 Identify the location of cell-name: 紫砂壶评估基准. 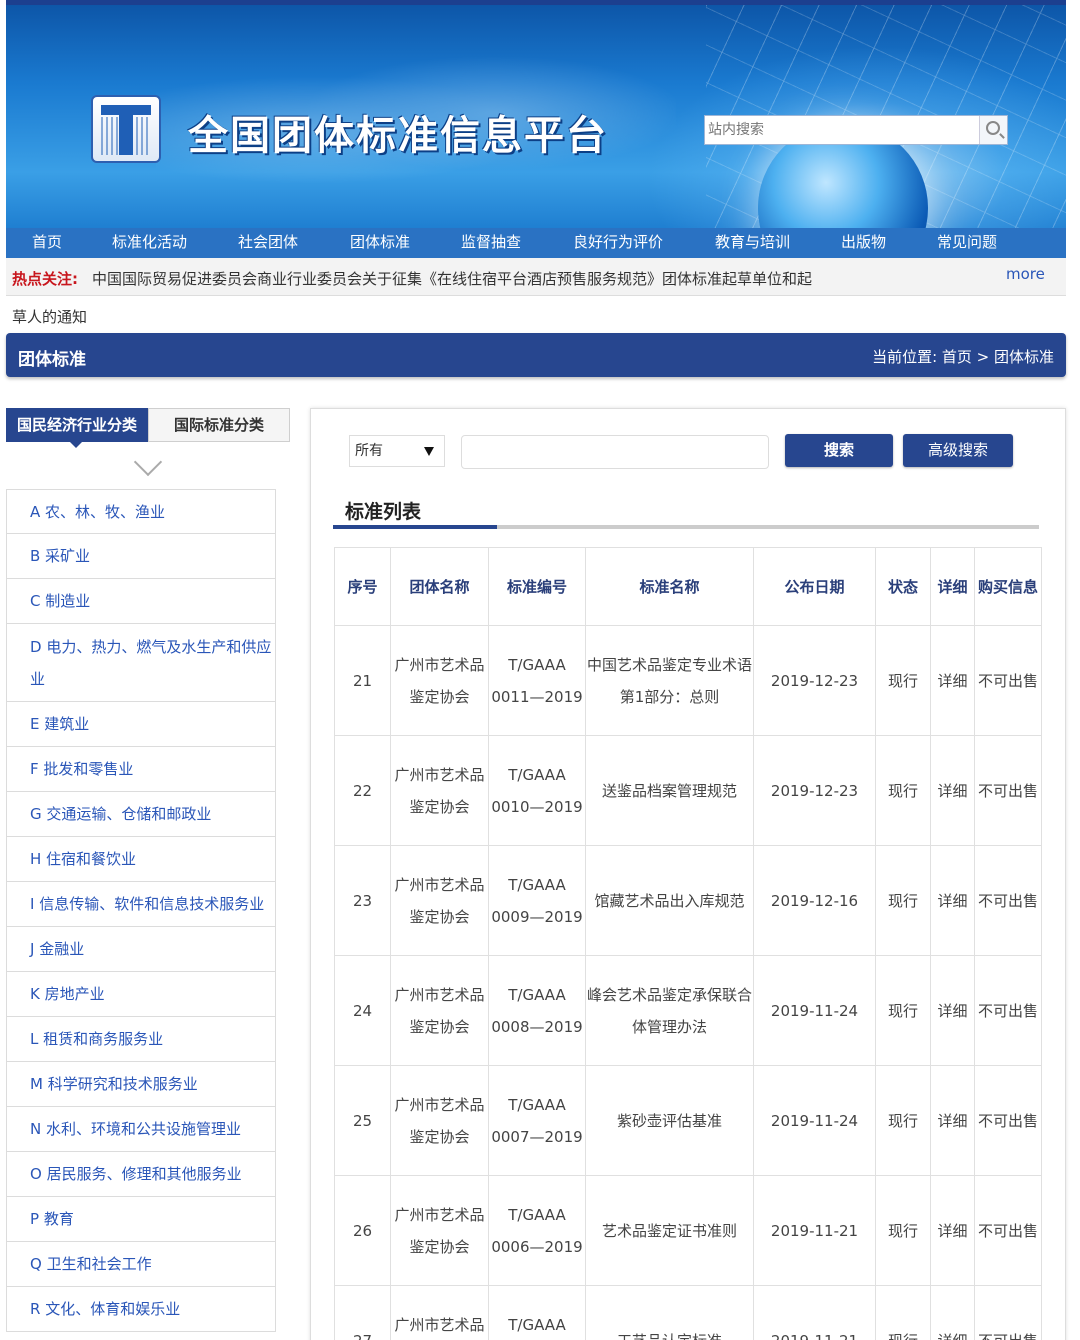
(669, 1120).